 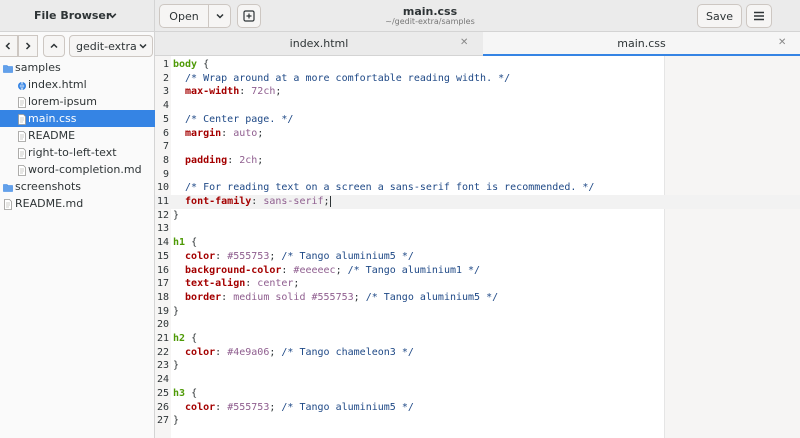 I want to click on text-file-icon, so click(x=22, y=170).